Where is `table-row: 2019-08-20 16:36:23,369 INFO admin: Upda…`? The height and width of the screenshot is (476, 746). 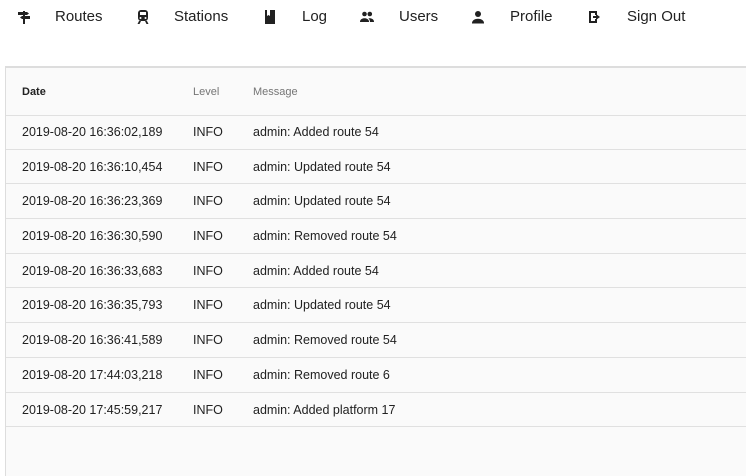
table-row: 2019-08-20 16:36:23,369 INFO admin: Upda… is located at coordinates (376, 202).